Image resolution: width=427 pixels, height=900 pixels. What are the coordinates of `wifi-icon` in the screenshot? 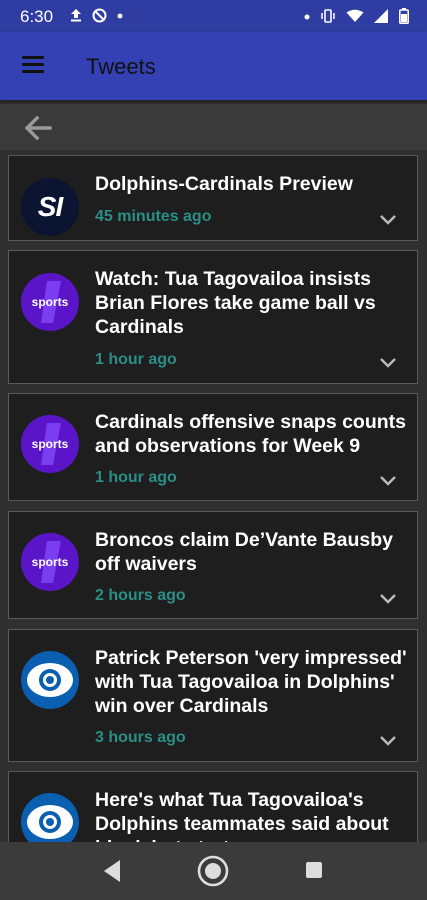 It's located at (355, 17).